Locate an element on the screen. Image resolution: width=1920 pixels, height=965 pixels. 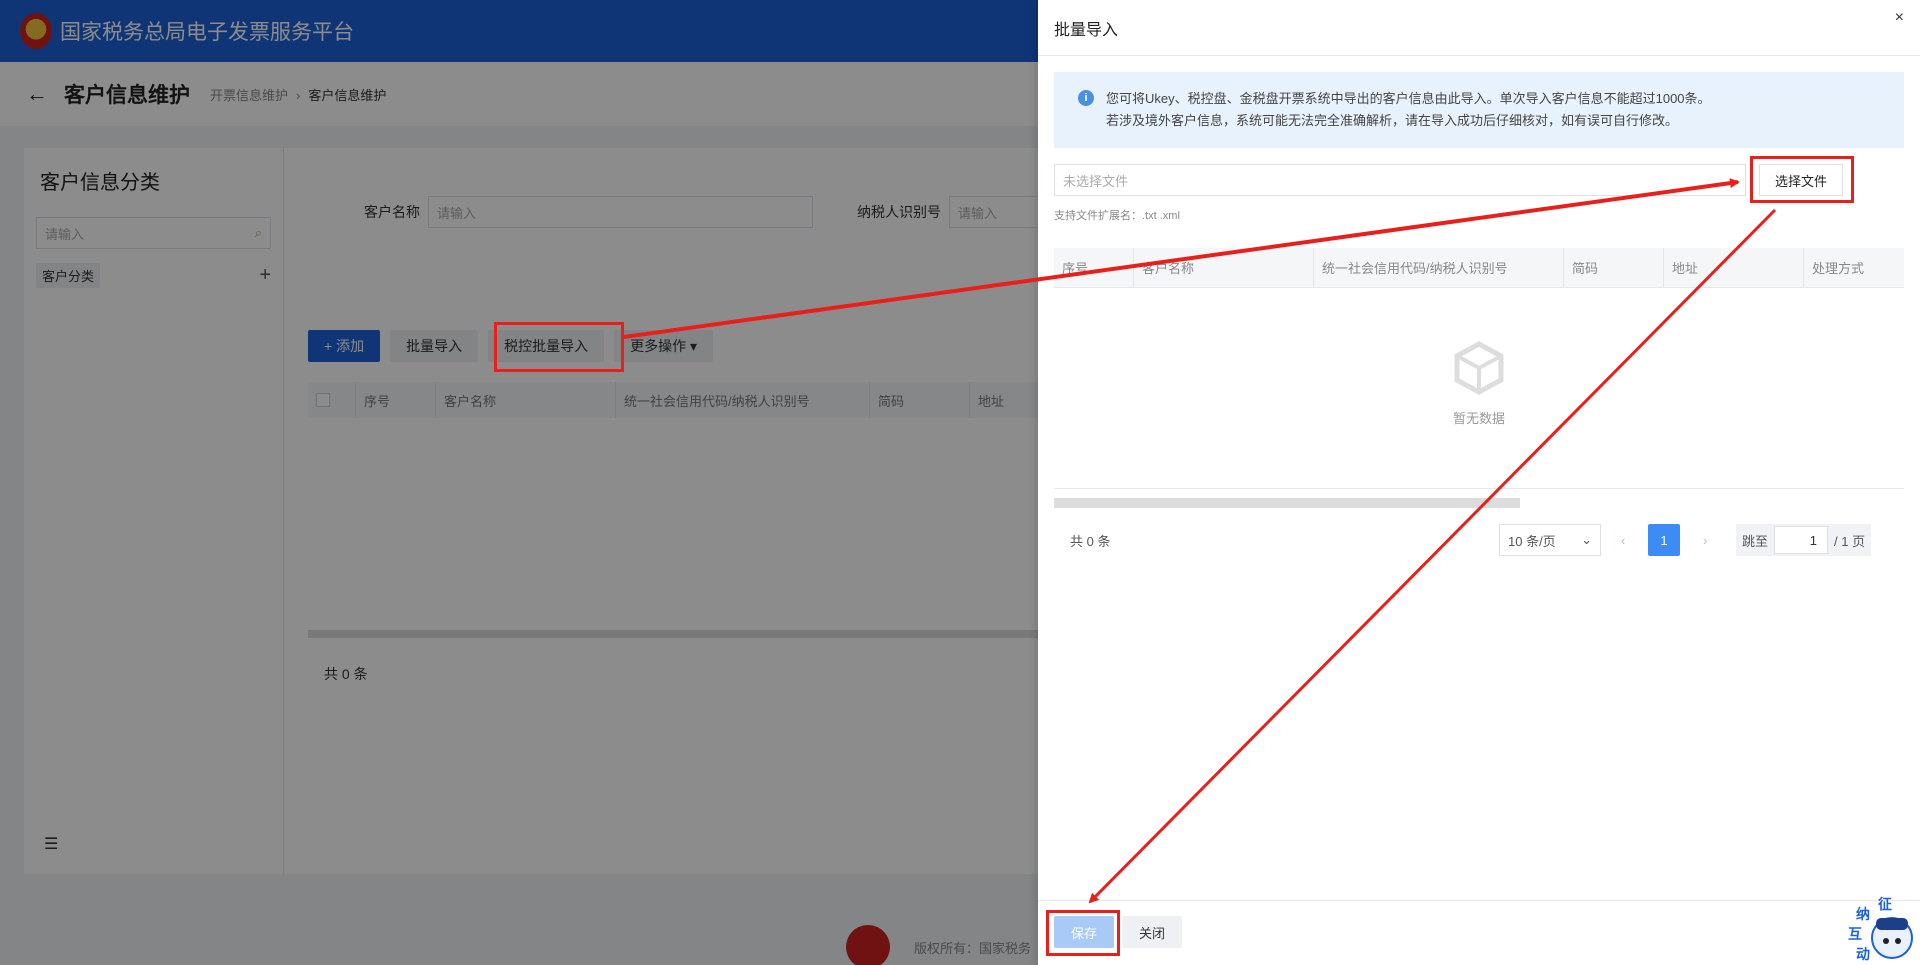
help-mascot: 征 纳 互 动 is located at coordinates (1880, 930).